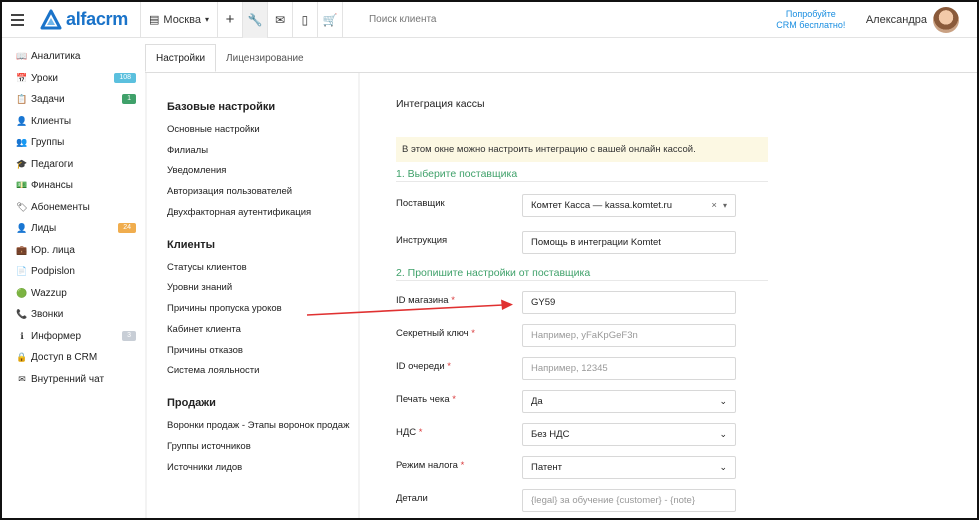 The height and width of the screenshot is (520, 979). I want to click on sidebar-item: 📞 Звонки, so click(73, 315).